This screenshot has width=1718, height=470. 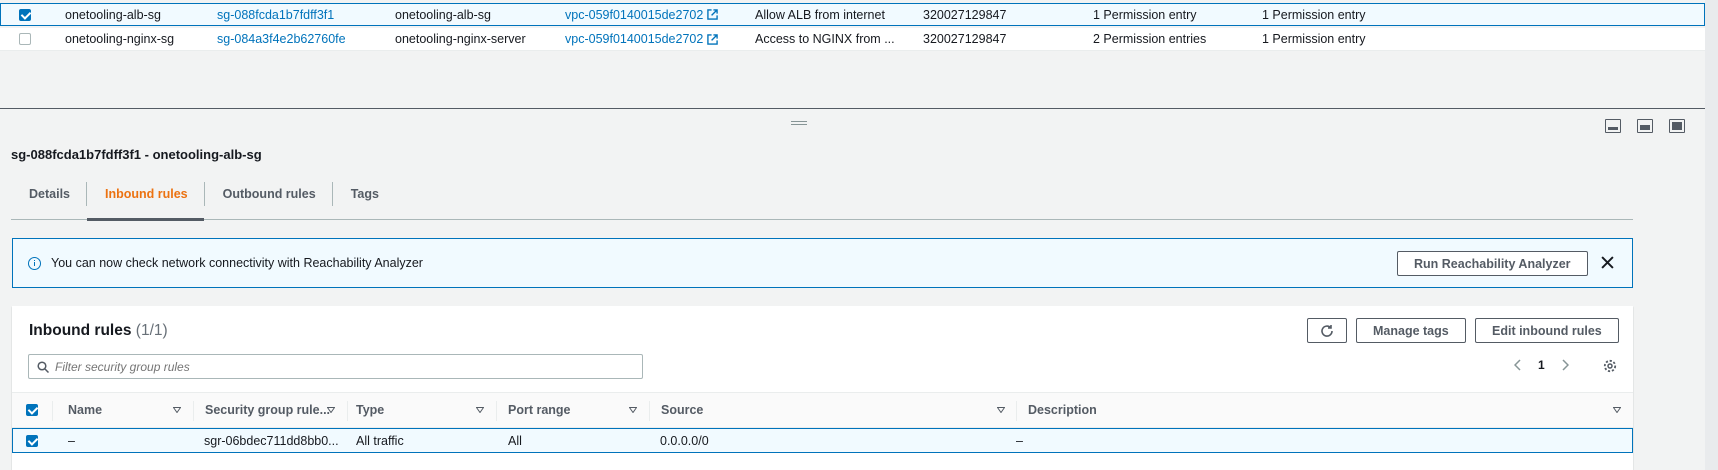 What do you see at coordinates (1330, 410) in the screenshot?
I see `column-description: Description` at bounding box center [1330, 410].